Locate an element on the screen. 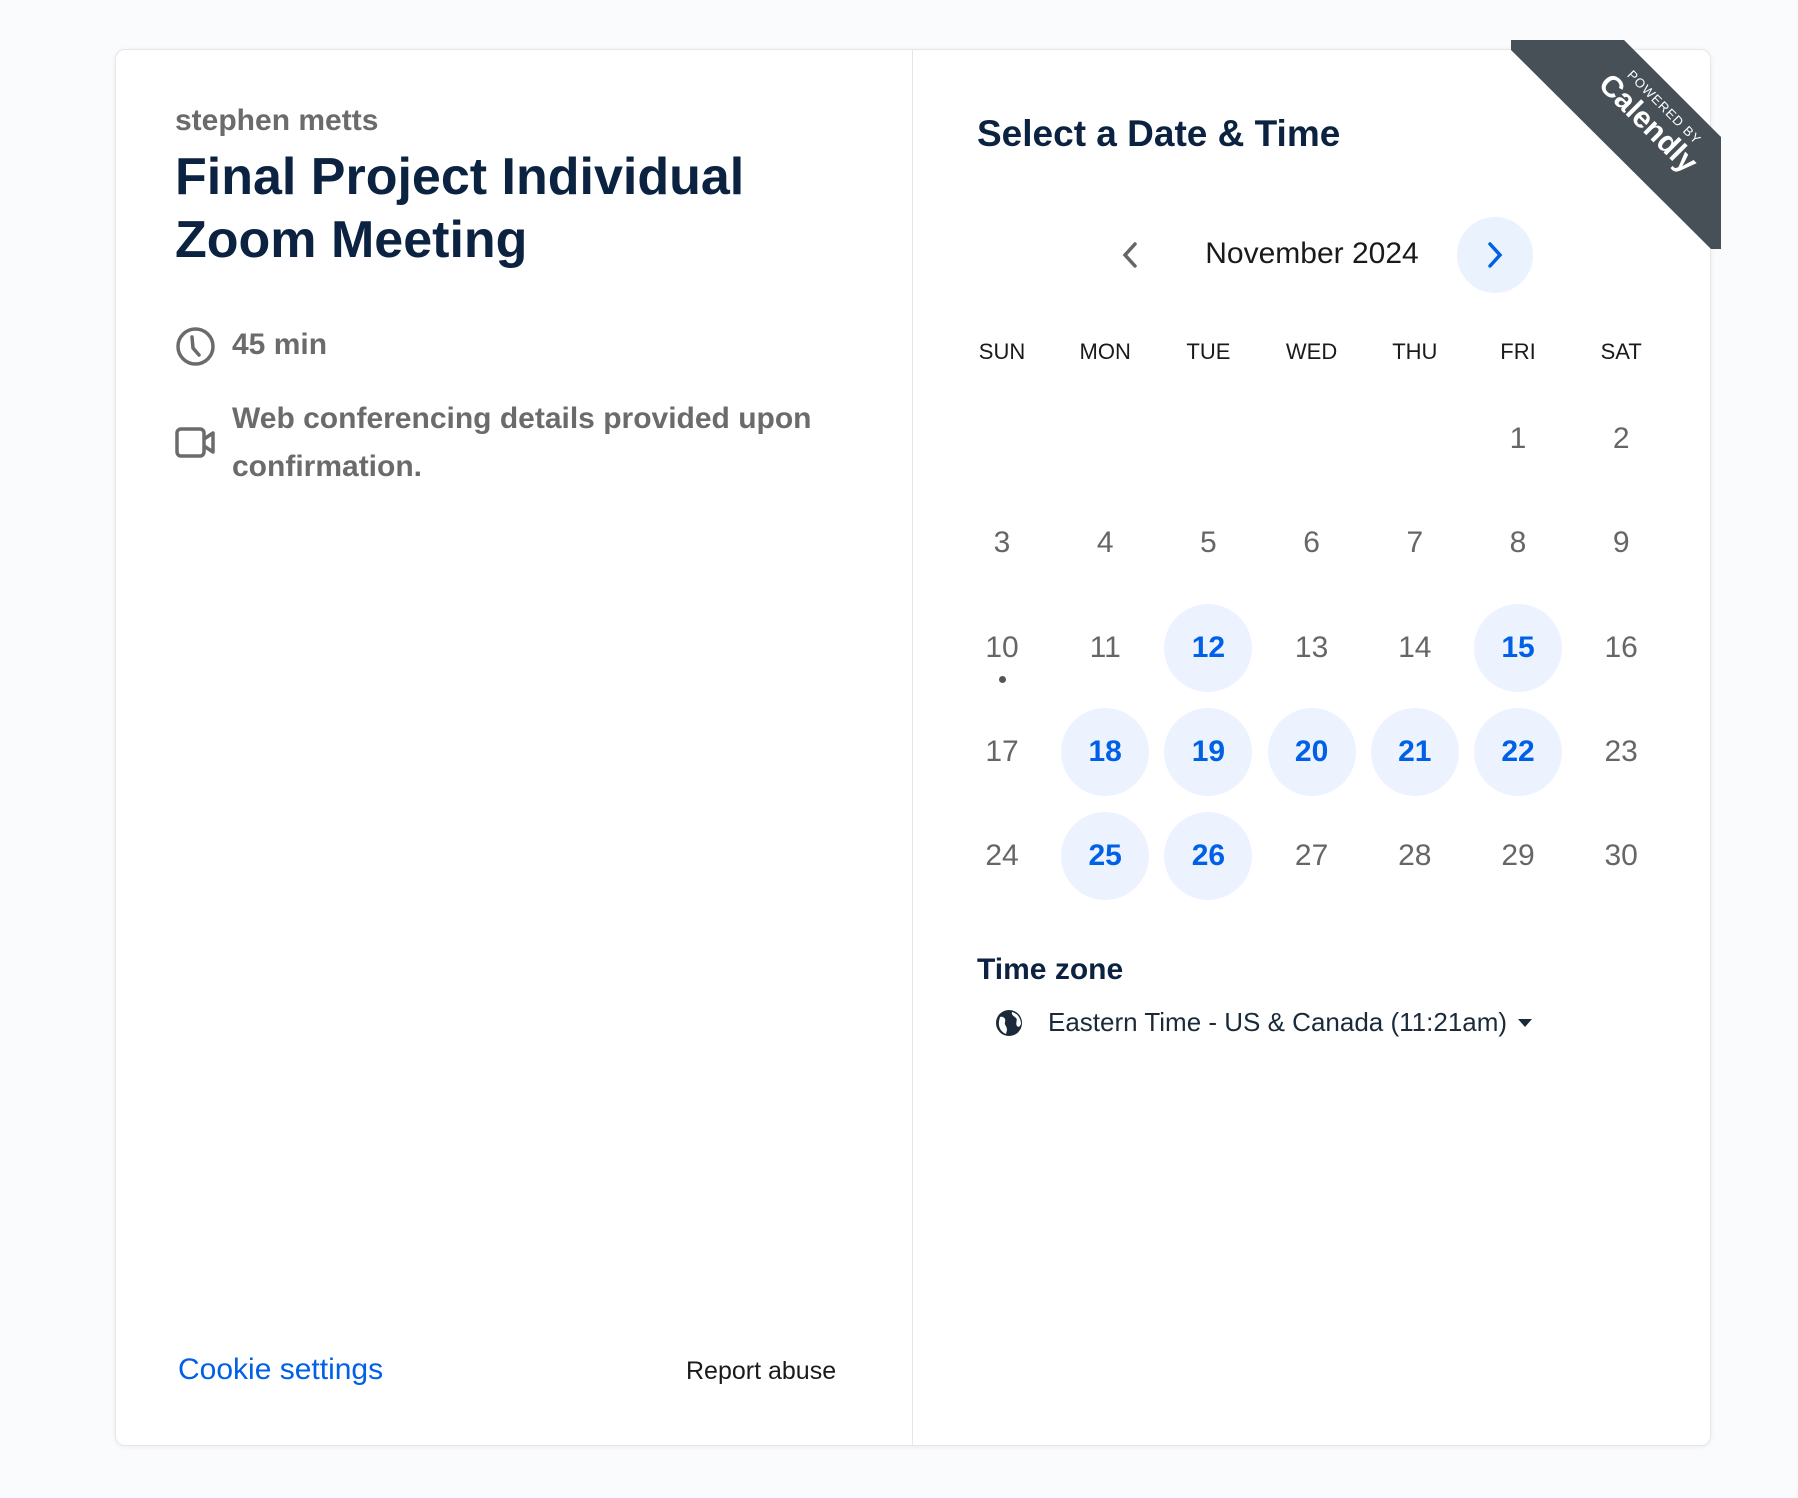 The width and height of the screenshot is (1798, 1498). day-8: 8 is located at coordinates (1518, 543).